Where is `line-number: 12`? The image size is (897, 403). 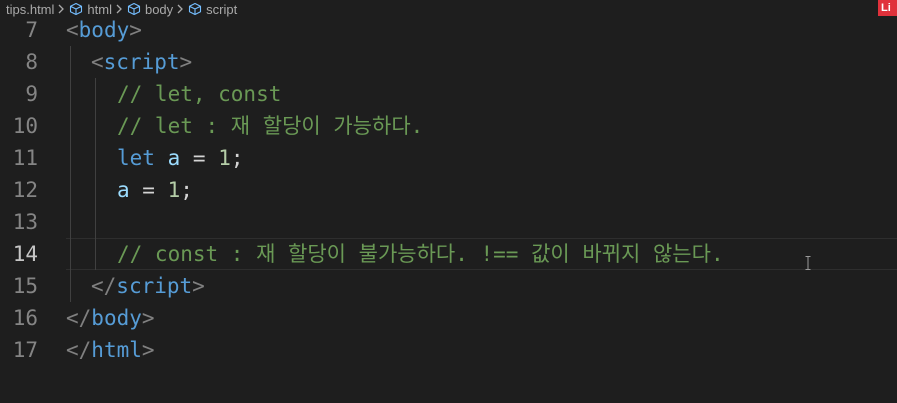
line-number: 12 is located at coordinates (25, 190).